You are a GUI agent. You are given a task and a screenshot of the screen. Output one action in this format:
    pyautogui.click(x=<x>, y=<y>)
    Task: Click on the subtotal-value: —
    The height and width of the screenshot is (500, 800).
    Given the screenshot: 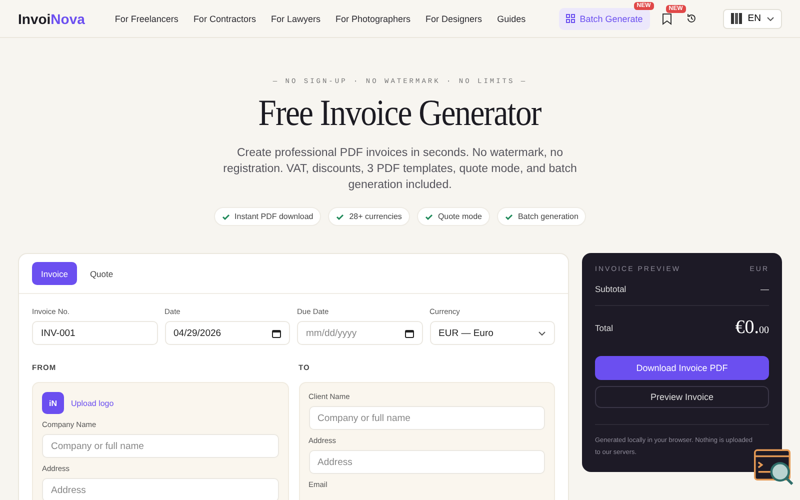 What is the action you would take?
    pyautogui.click(x=764, y=289)
    